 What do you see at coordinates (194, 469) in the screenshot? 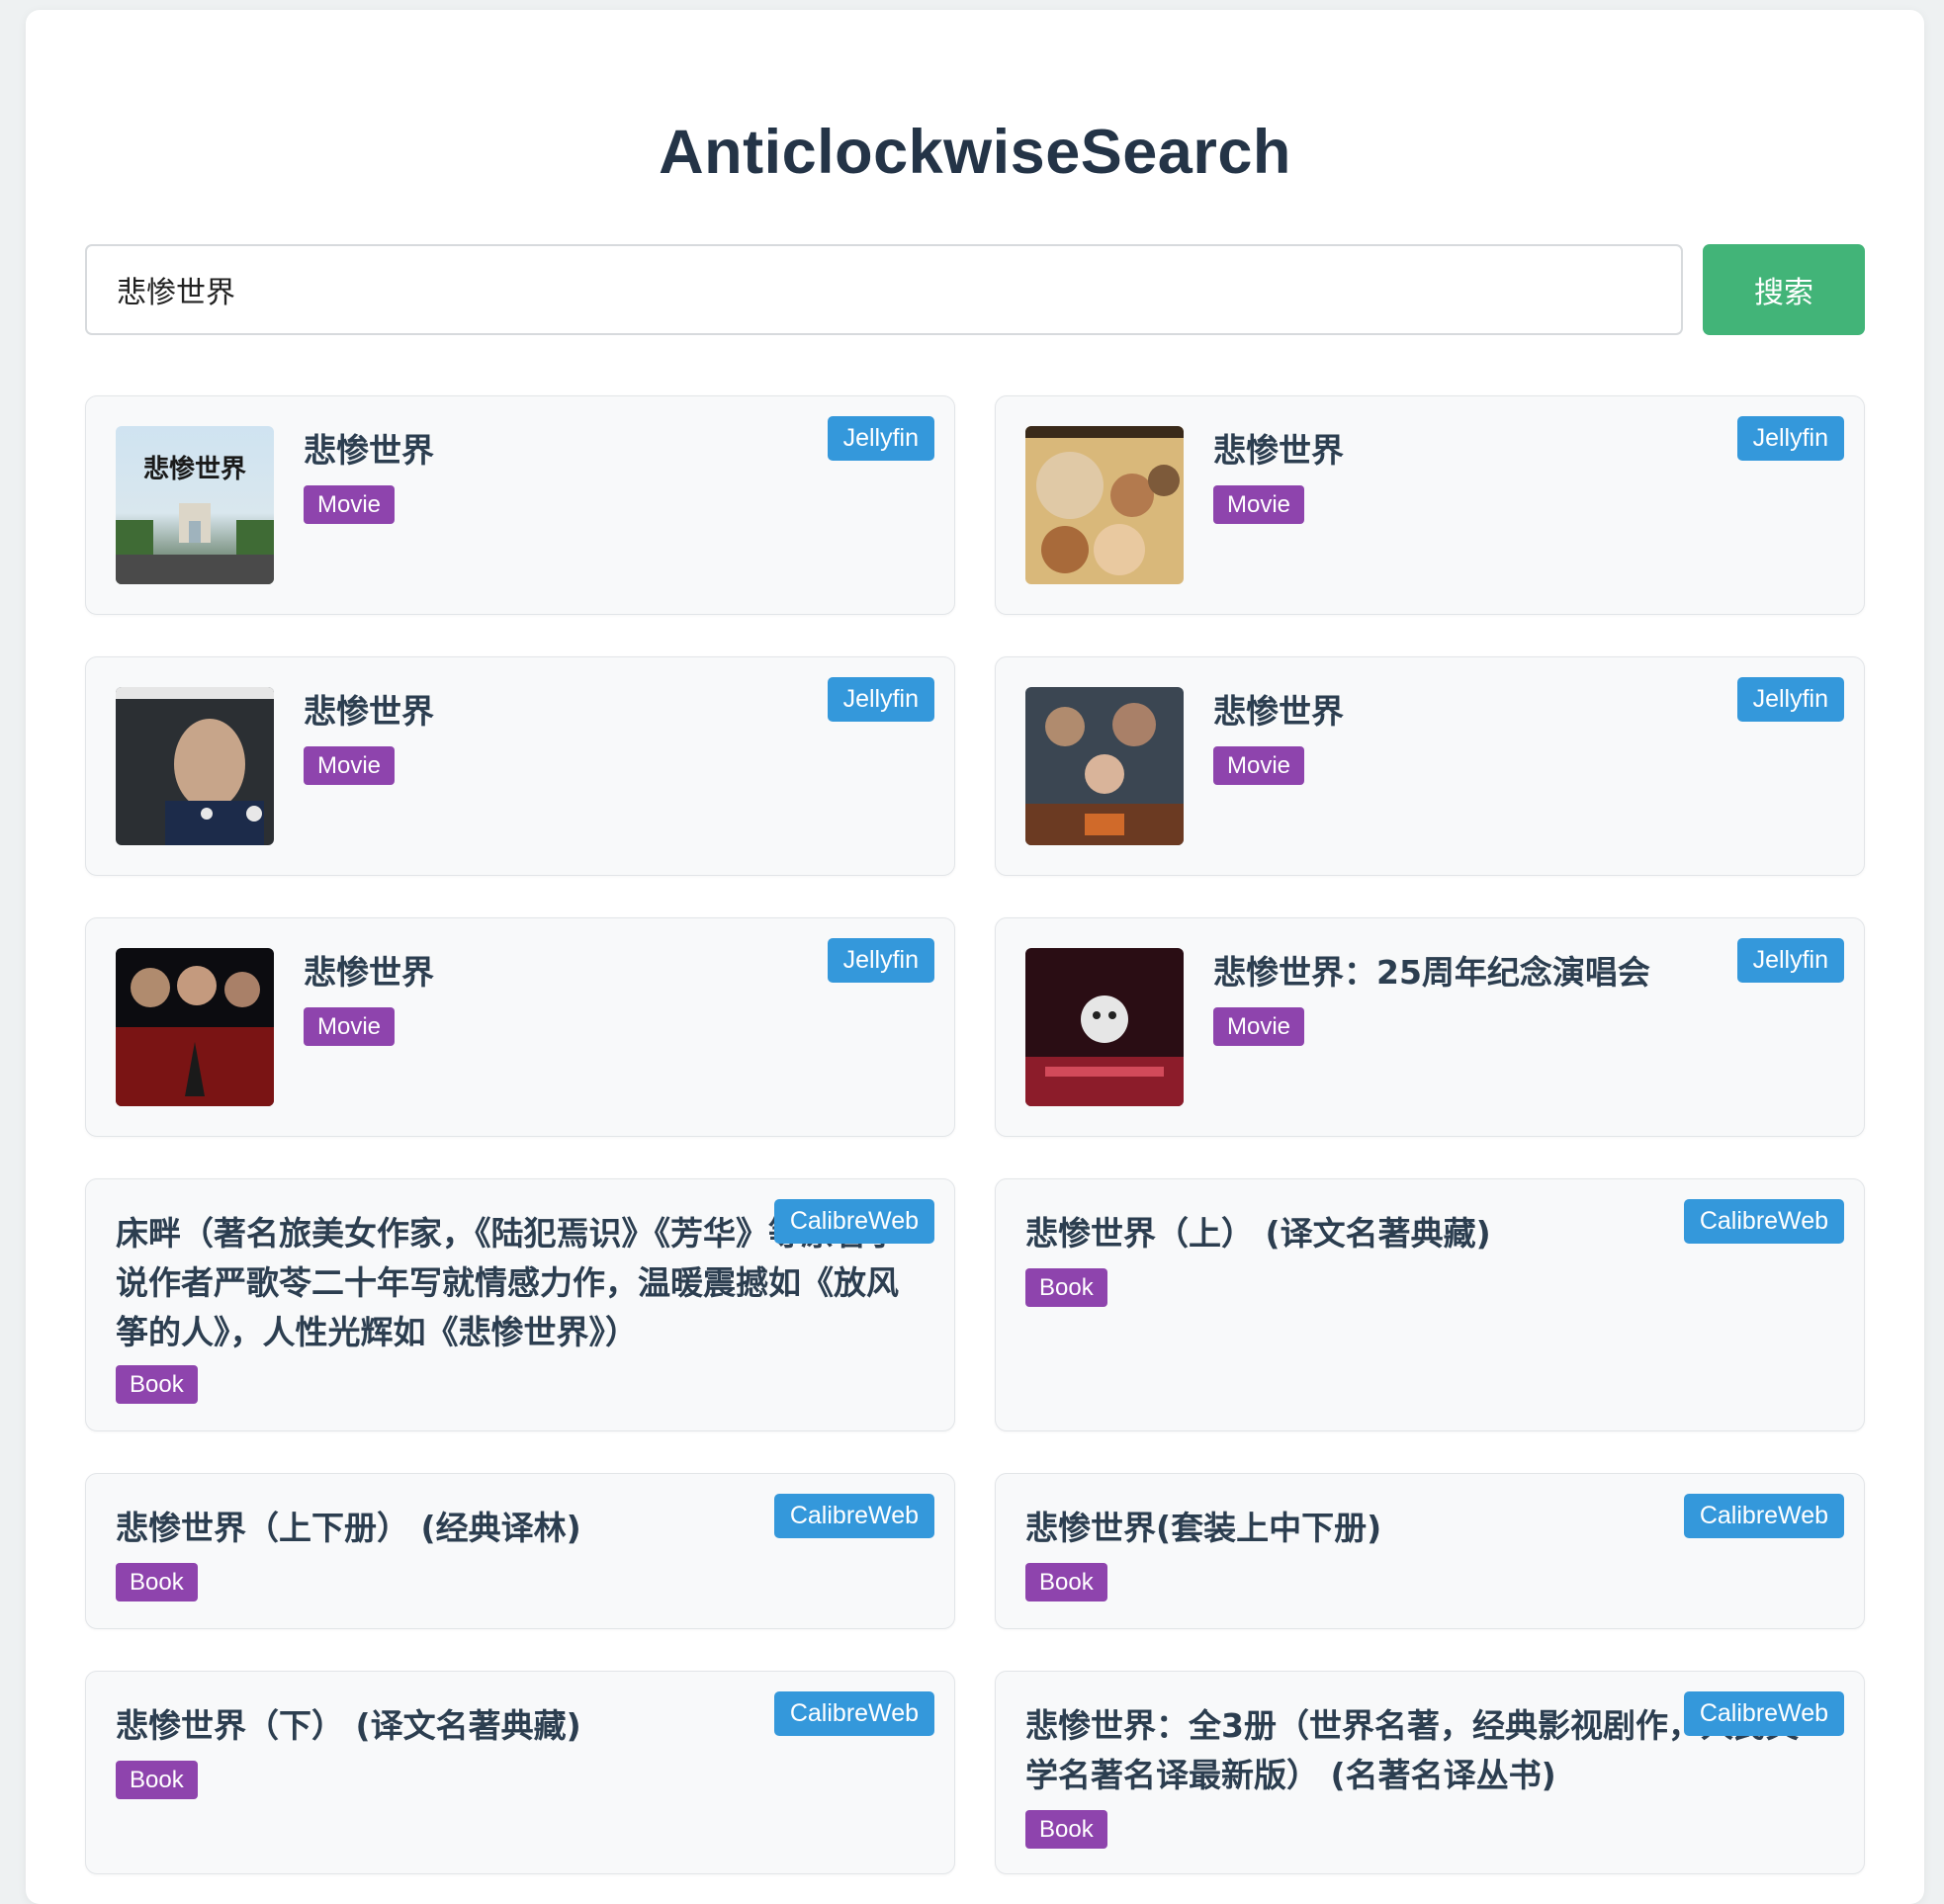
I see `svg-text: 悲惨世界` at bounding box center [194, 469].